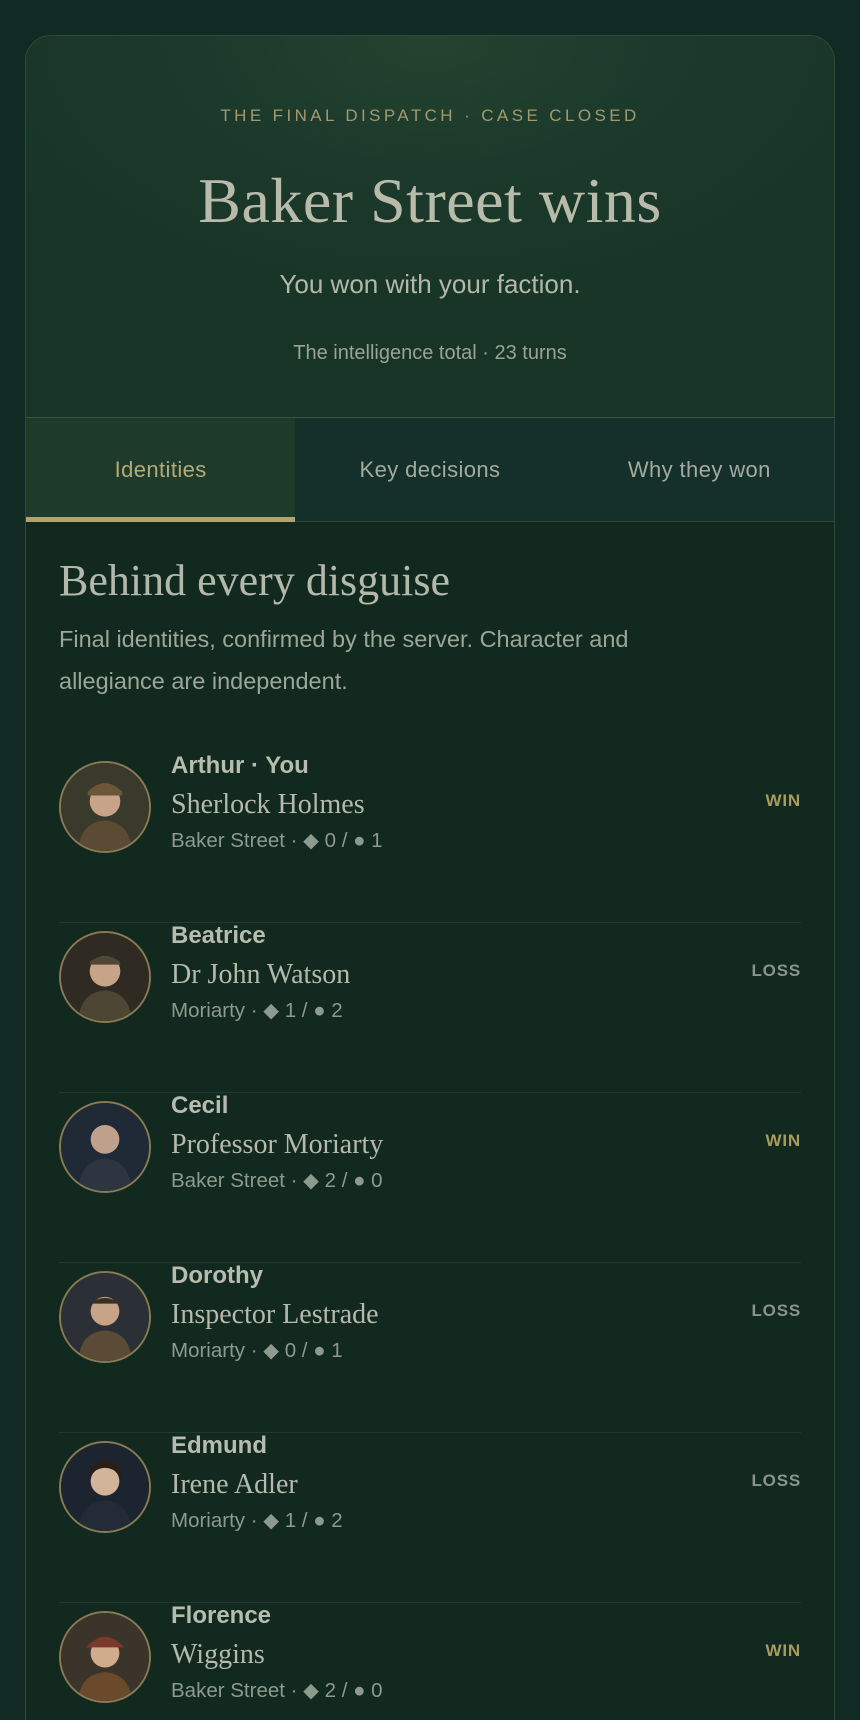  What do you see at coordinates (234, 1484) in the screenshot?
I see `character-name: Irene Adler` at bounding box center [234, 1484].